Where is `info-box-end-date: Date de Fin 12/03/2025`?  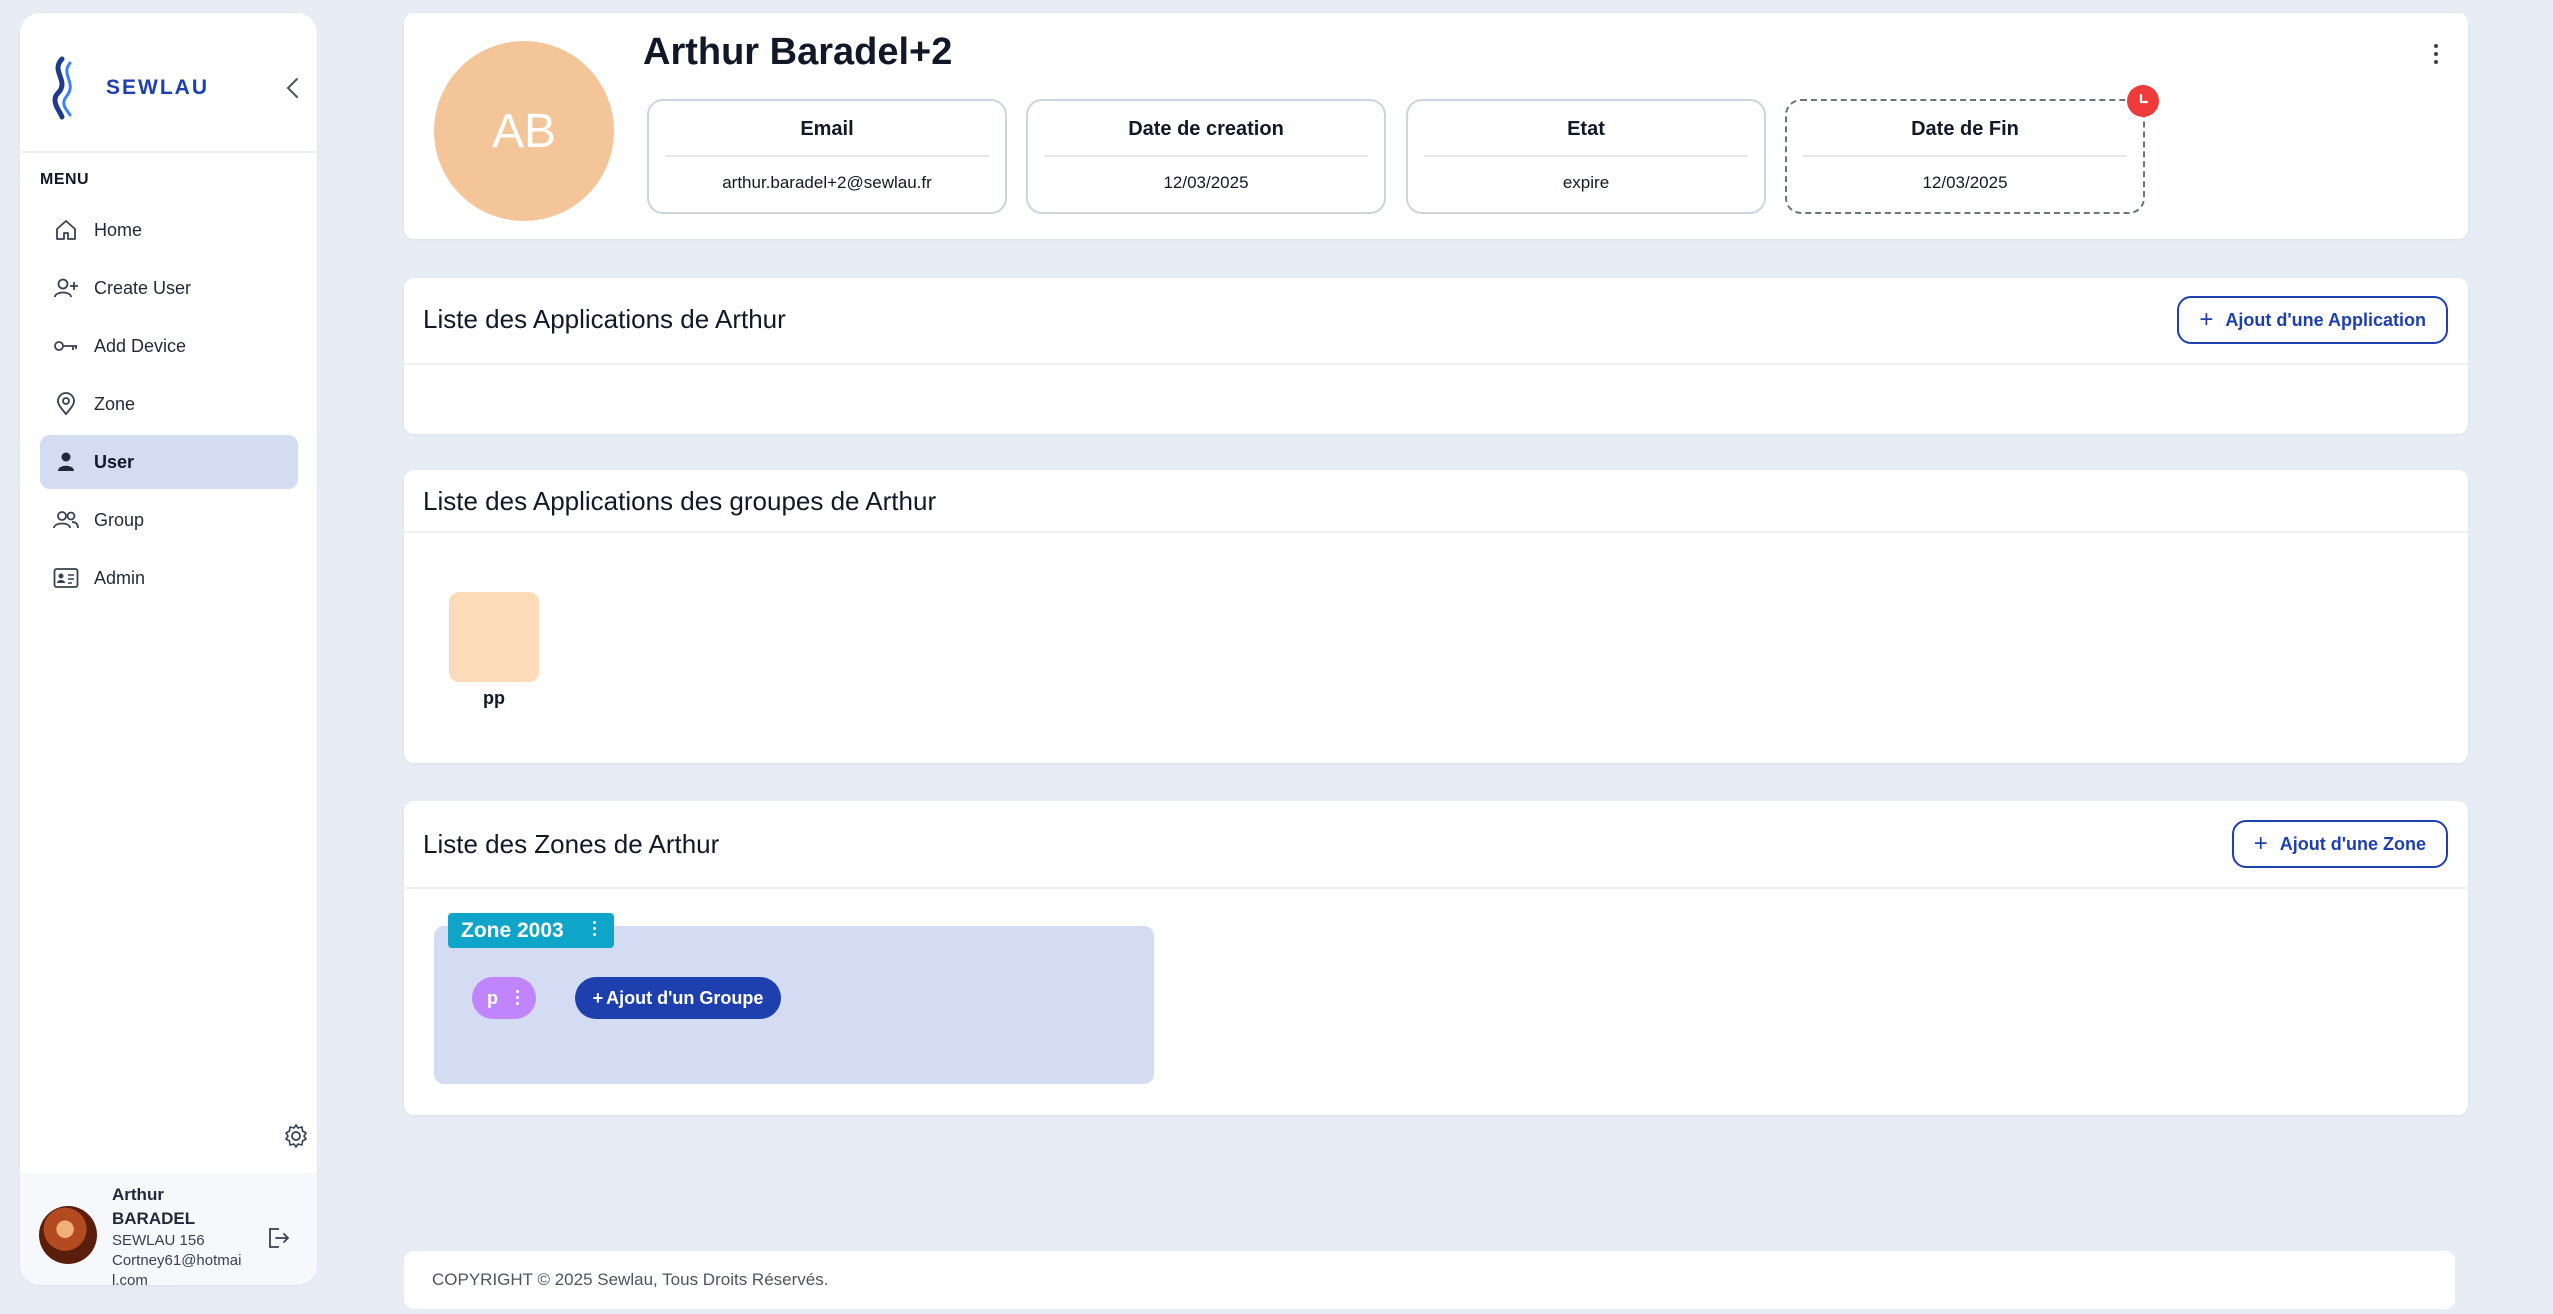 info-box-end-date: Date de Fin 12/03/2025 is located at coordinates (1965, 156).